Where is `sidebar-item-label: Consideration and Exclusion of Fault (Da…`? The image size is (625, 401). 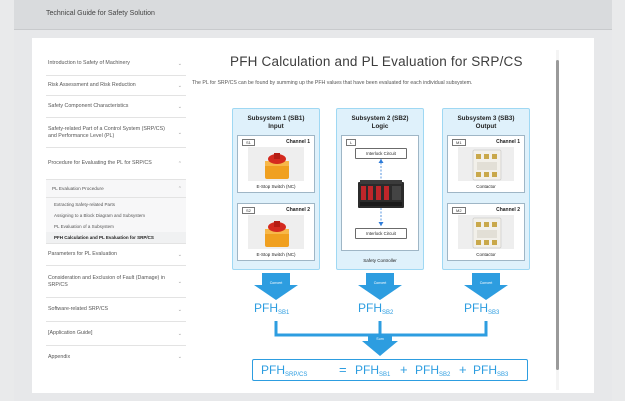
sidebar-item-label: Consideration and Exclusion of Fault (Da… is located at coordinates (106, 281).